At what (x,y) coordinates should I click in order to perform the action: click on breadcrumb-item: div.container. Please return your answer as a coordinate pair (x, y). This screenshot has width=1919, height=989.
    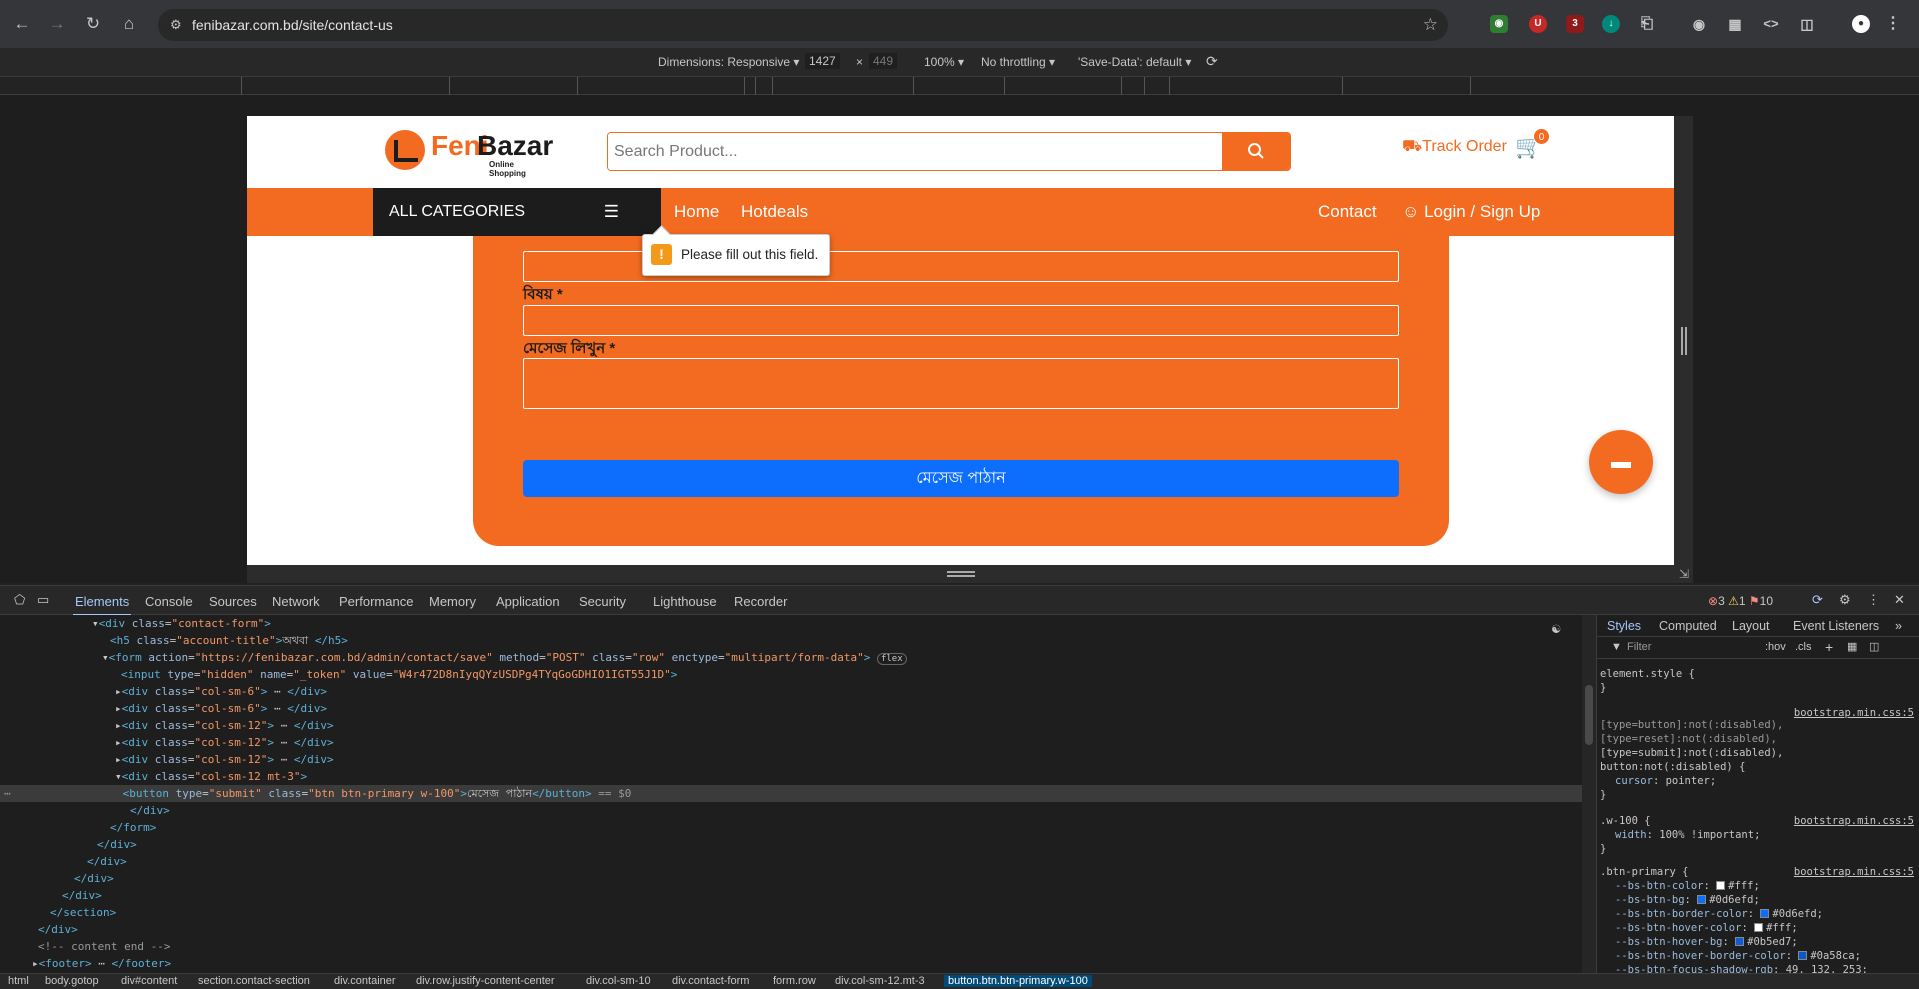
    Looking at the image, I should click on (365, 981).